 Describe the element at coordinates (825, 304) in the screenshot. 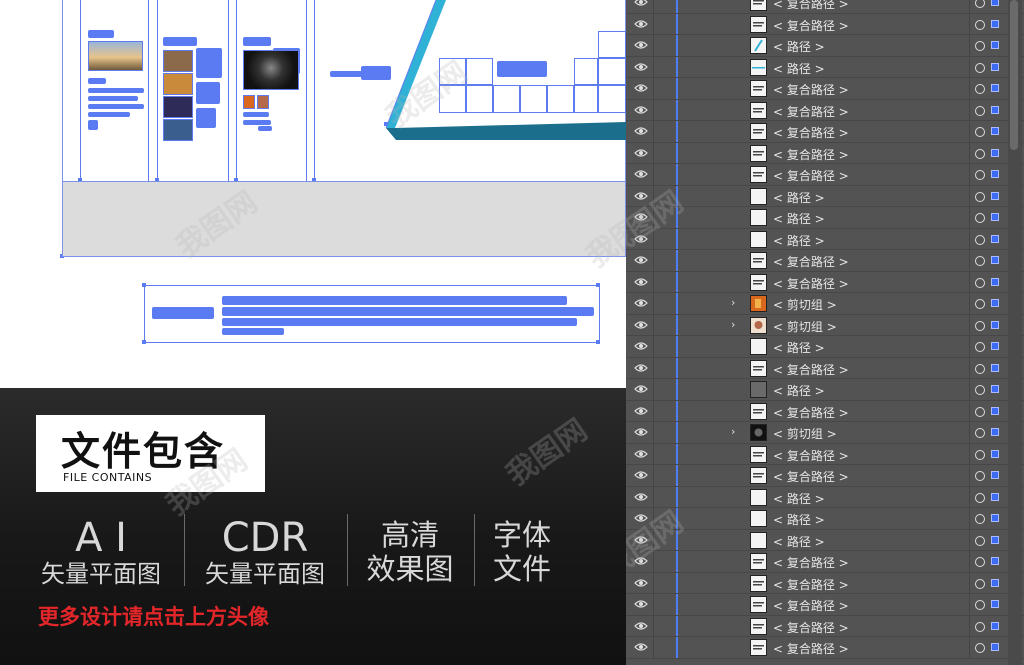

I see `layer-row: › < 剪切组 >` at that location.